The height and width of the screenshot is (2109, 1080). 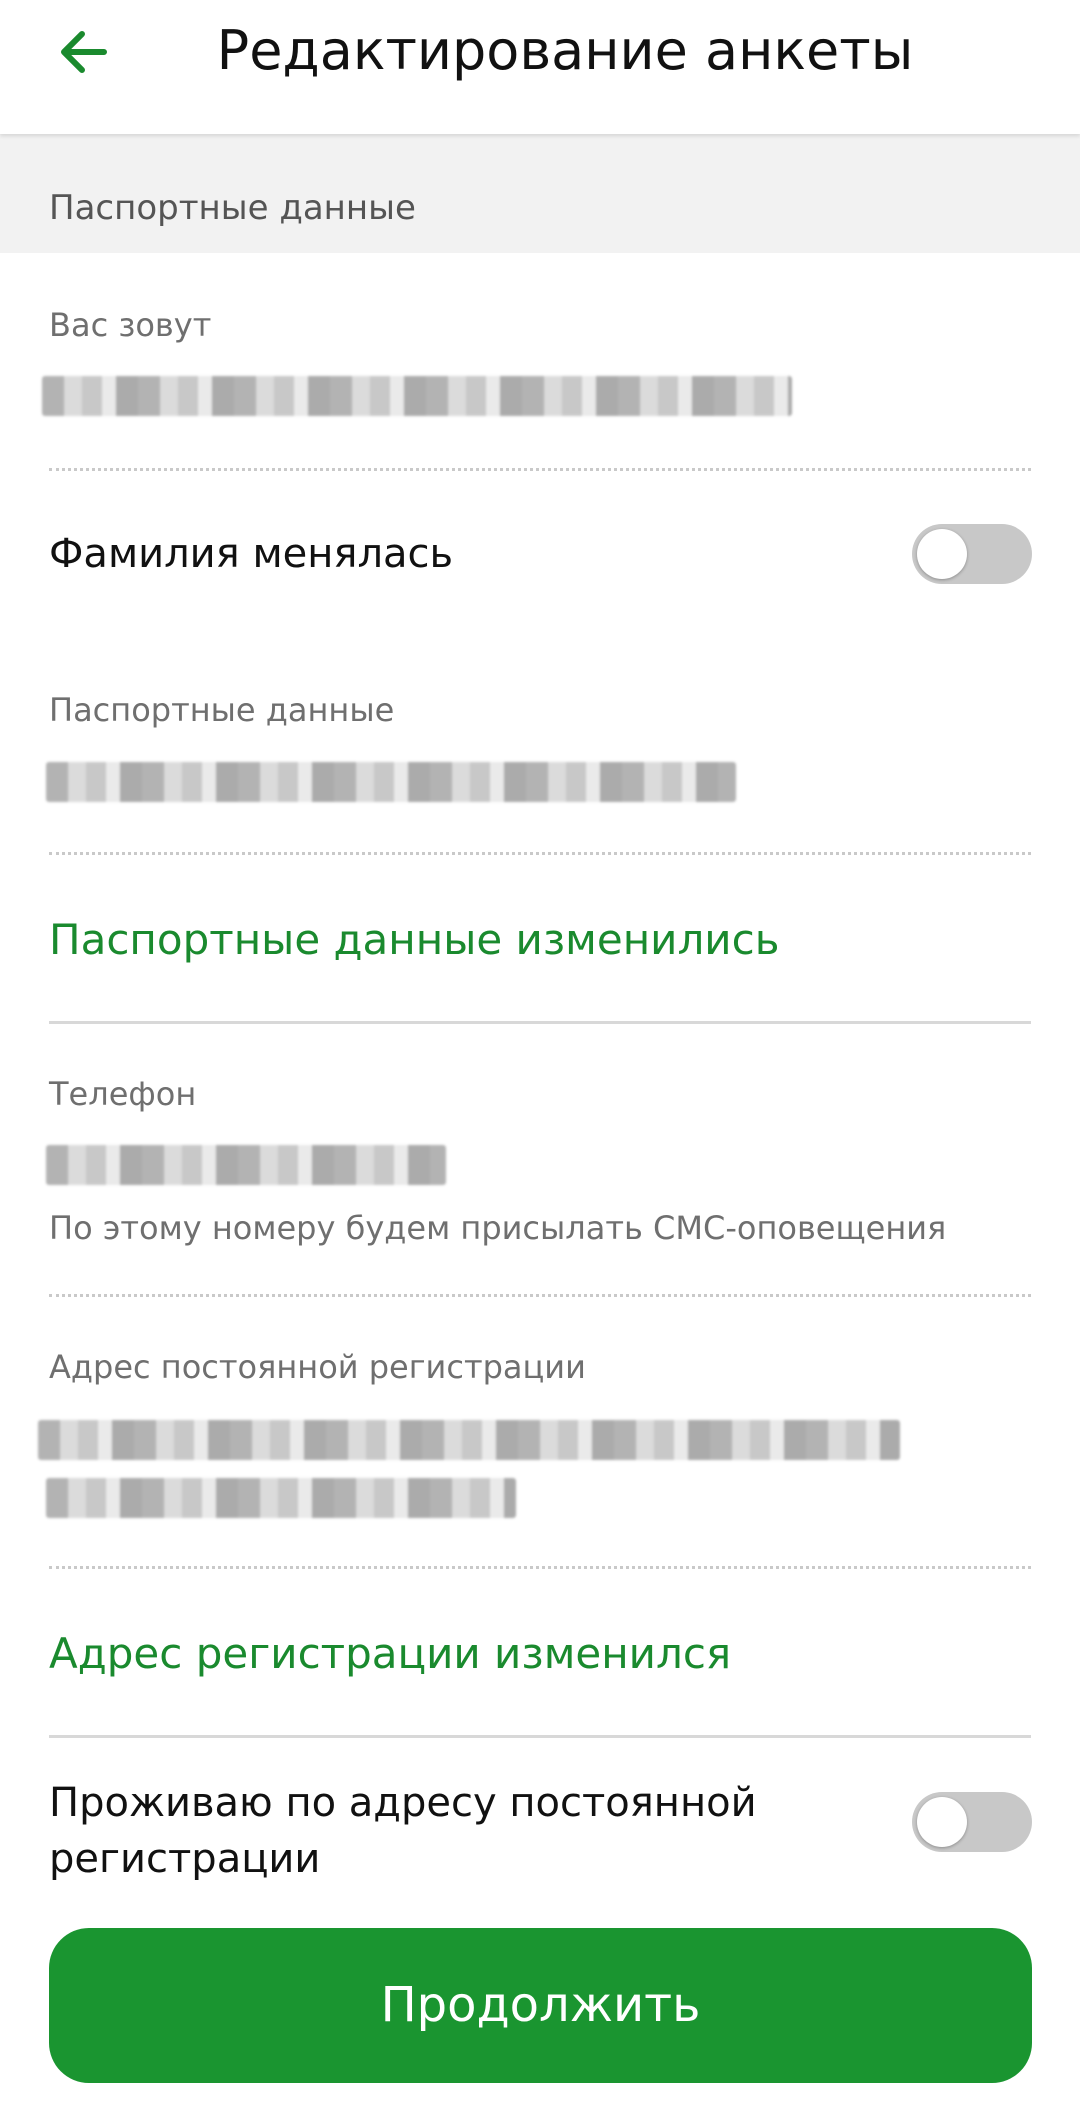 What do you see at coordinates (232, 208) in the screenshot?
I see `section-title: Паспортные данные` at bounding box center [232, 208].